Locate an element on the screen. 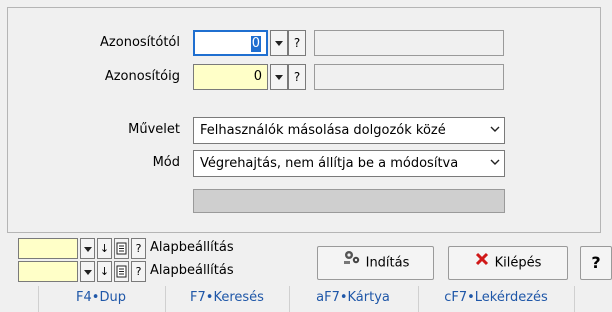  close-x-icon is located at coordinates (482, 263).